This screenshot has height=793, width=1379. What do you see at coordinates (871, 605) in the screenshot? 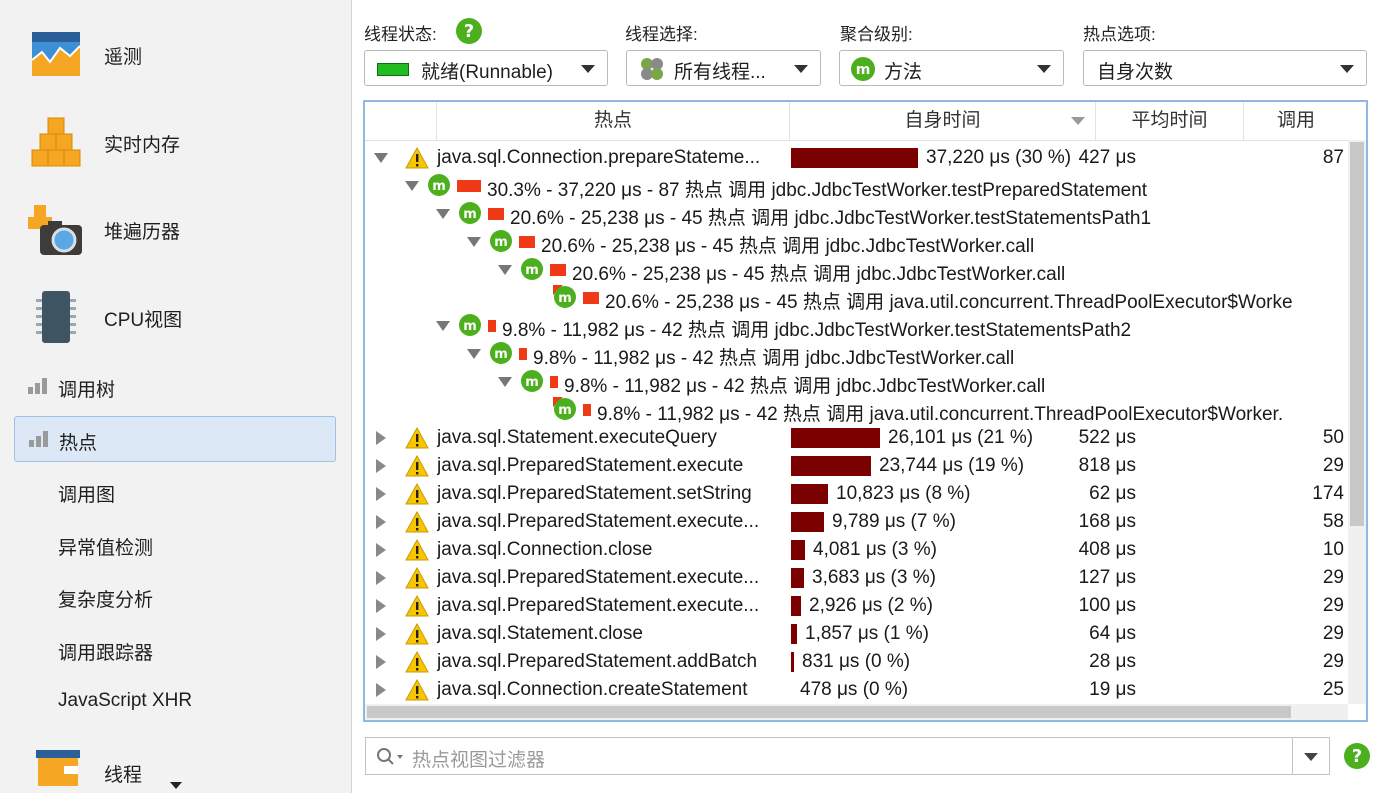
I see `self-time-value: 2,926 μs (2 %)` at bounding box center [871, 605].